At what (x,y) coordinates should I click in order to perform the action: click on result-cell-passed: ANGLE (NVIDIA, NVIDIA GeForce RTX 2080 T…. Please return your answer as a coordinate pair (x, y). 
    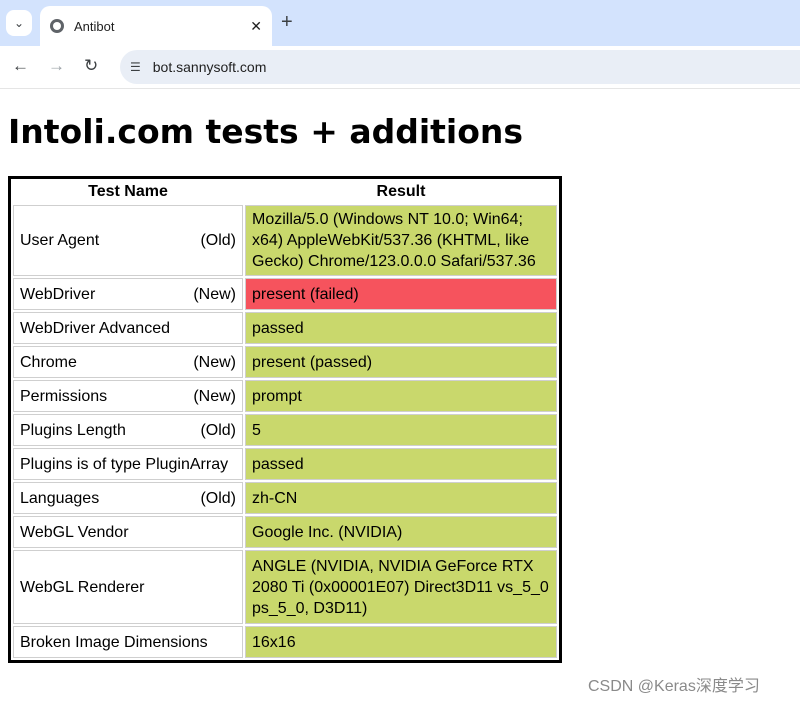
    Looking at the image, I should click on (401, 587).